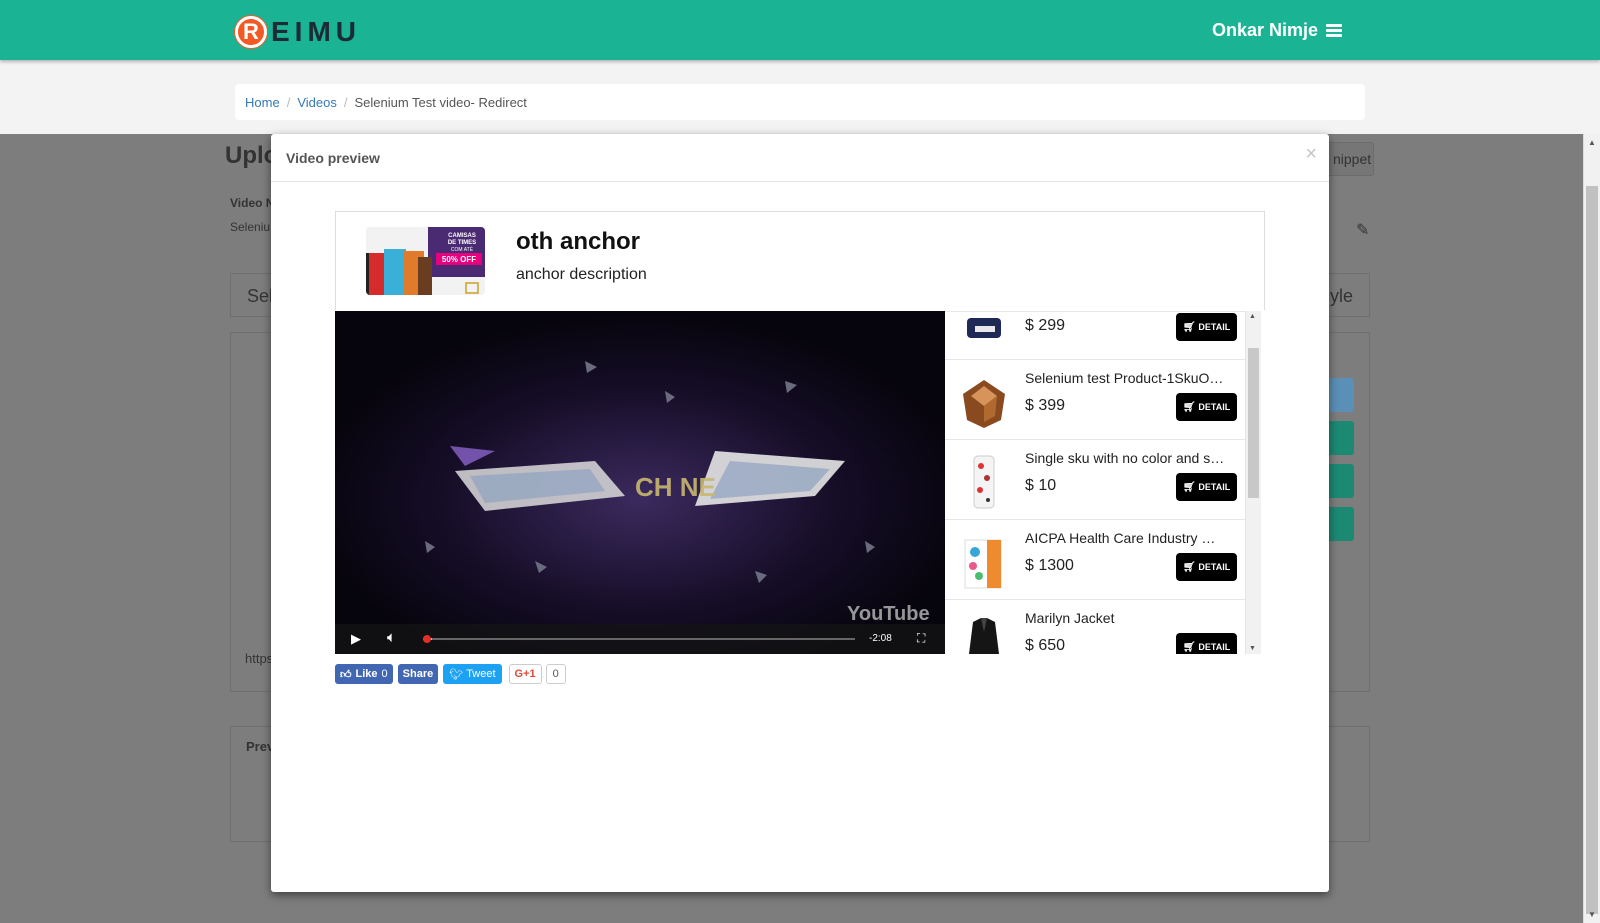 Image resolution: width=1600 pixels, height=923 pixels. Describe the element at coordinates (675, 487) in the screenshot. I see `video-overlay-text: CH NE` at that location.